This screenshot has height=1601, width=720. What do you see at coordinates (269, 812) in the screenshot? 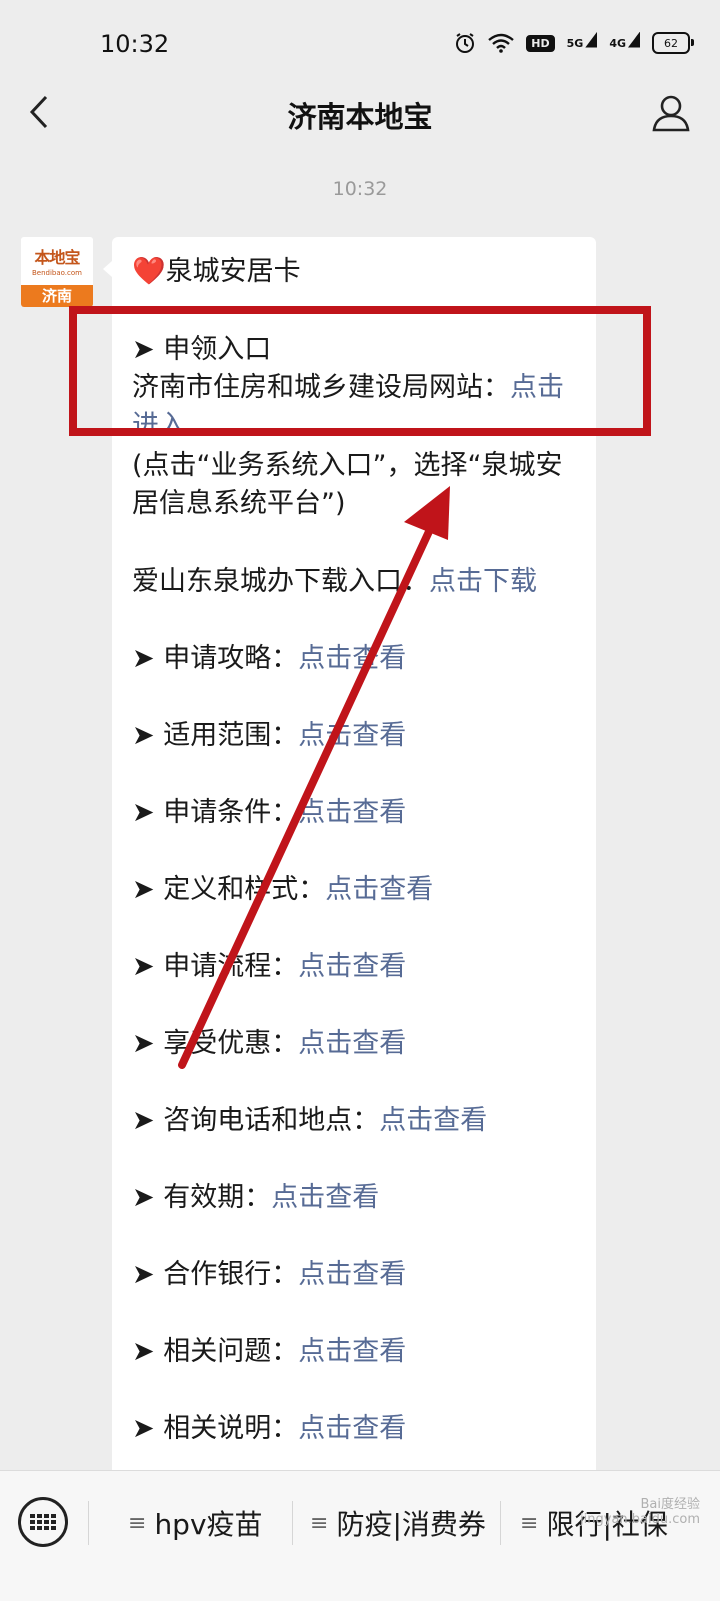
I see `list-item: ➤ 申请条件：点击查看` at bounding box center [269, 812].